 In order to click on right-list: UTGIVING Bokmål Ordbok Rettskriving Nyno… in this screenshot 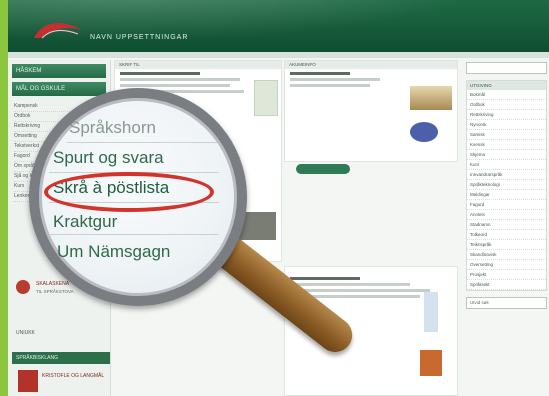, I will do `click(506, 185)`.